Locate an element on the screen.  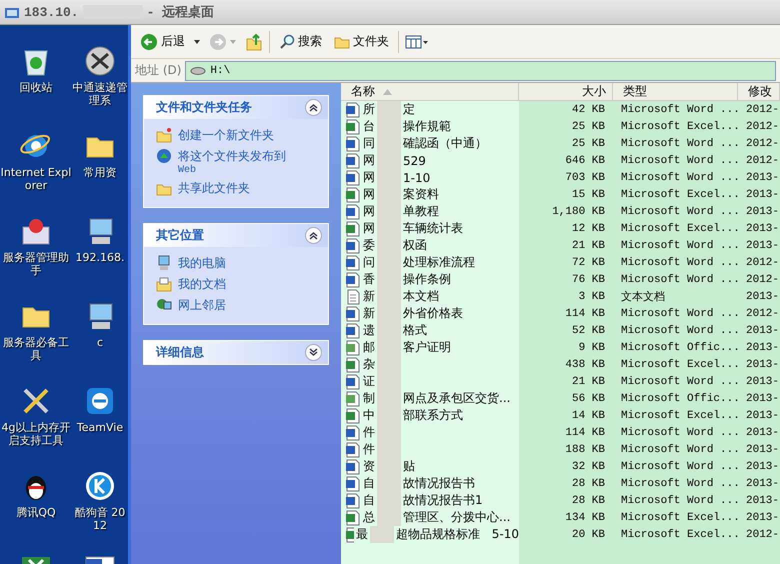
file-name: 本文档 is located at coordinates (421, 296).